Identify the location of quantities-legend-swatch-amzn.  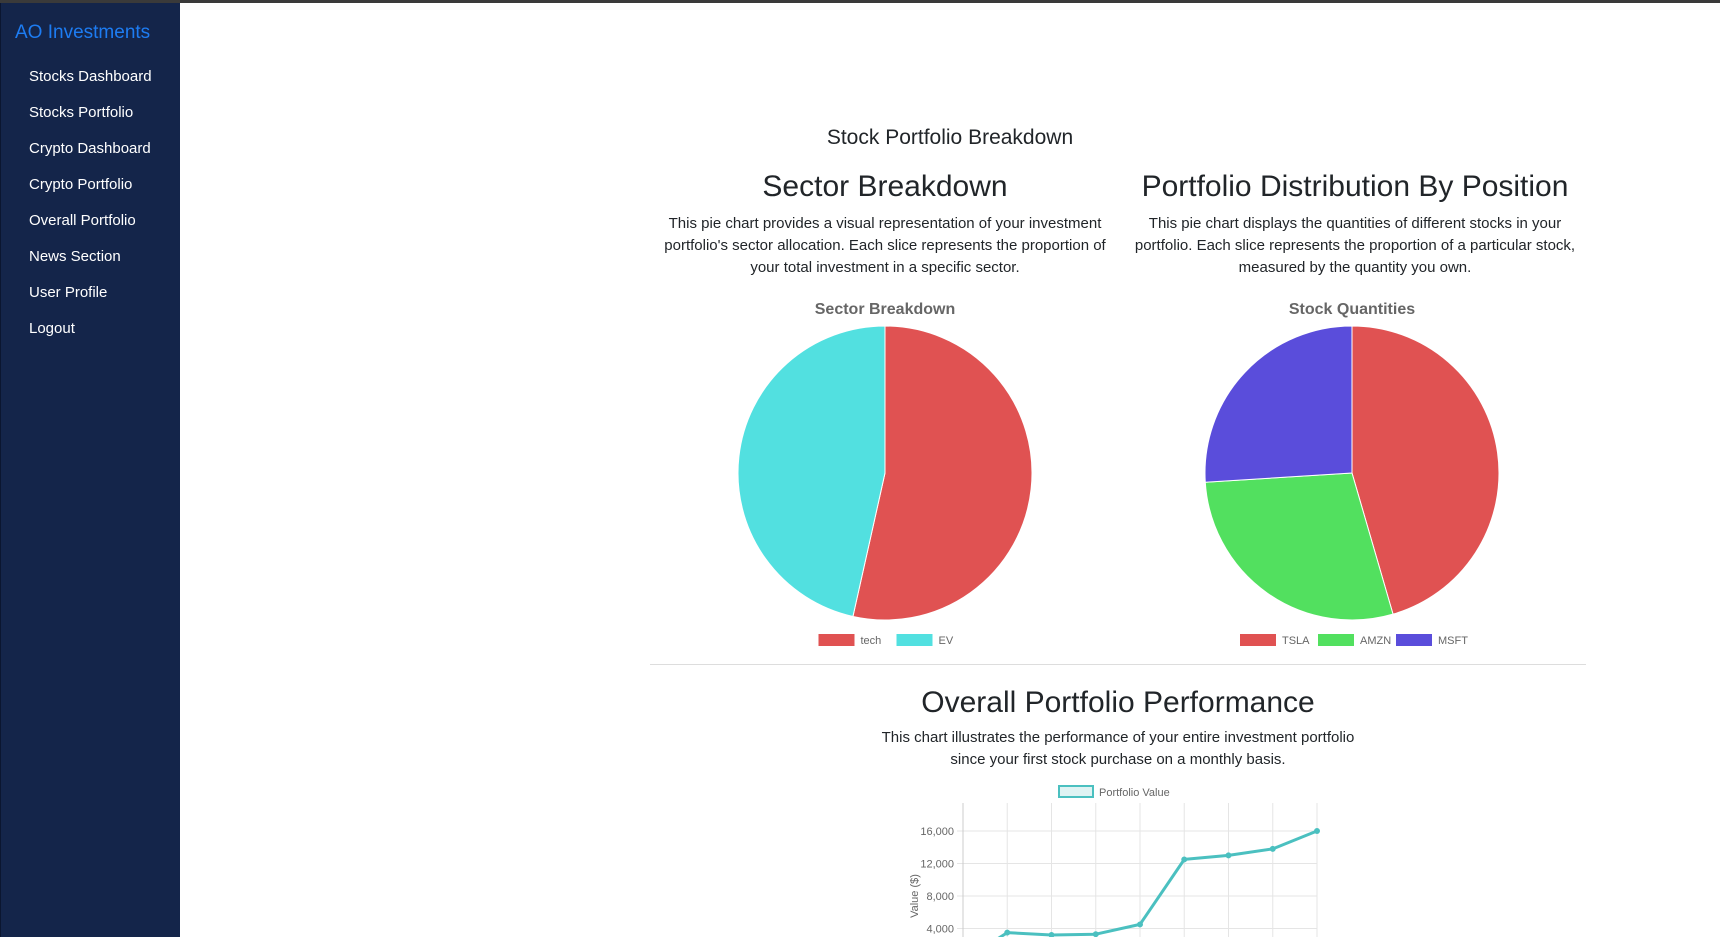
(1336, 640).